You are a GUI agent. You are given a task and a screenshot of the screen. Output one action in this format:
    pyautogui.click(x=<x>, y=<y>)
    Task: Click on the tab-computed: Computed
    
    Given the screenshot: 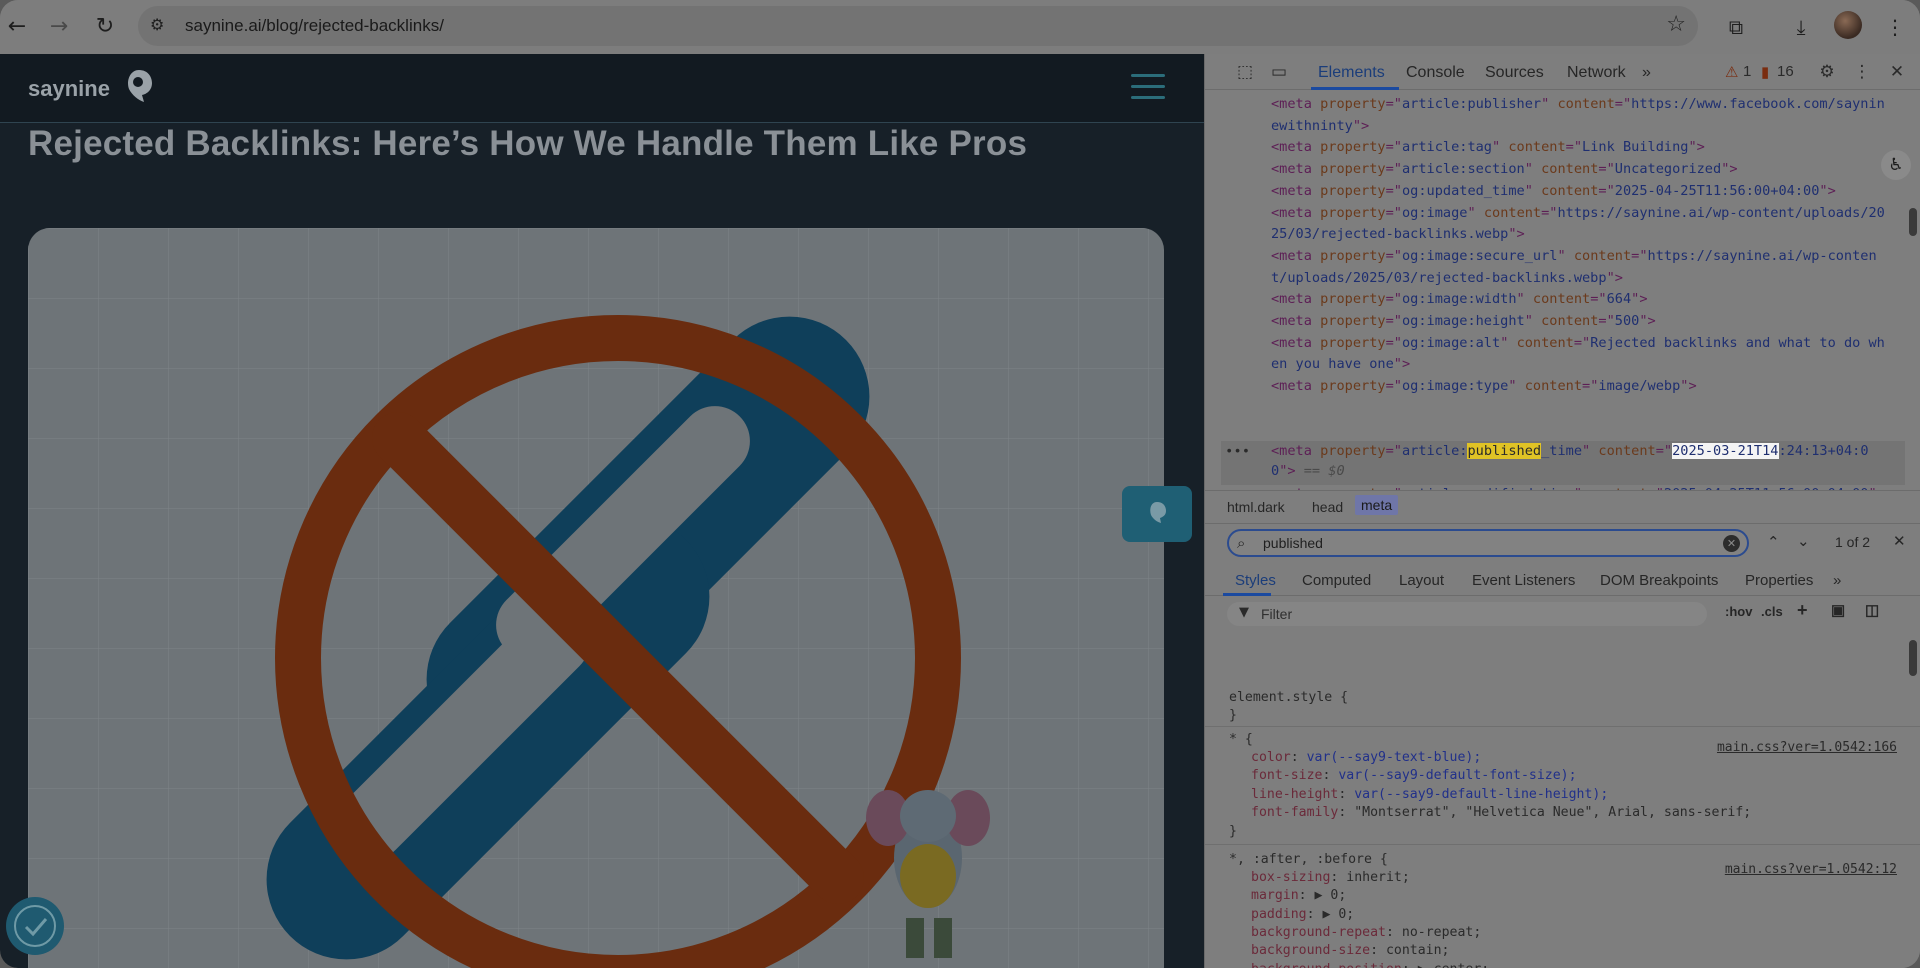 What is the action you would take?
    pyautogui.click(x=1336, y=580)
    